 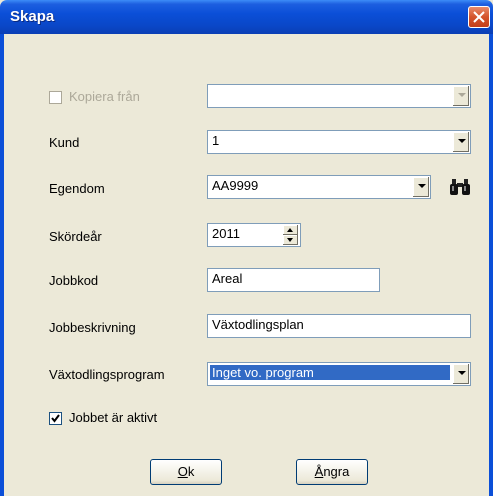 I want to click on window-title: Skapa, so click(x=32, y=16).